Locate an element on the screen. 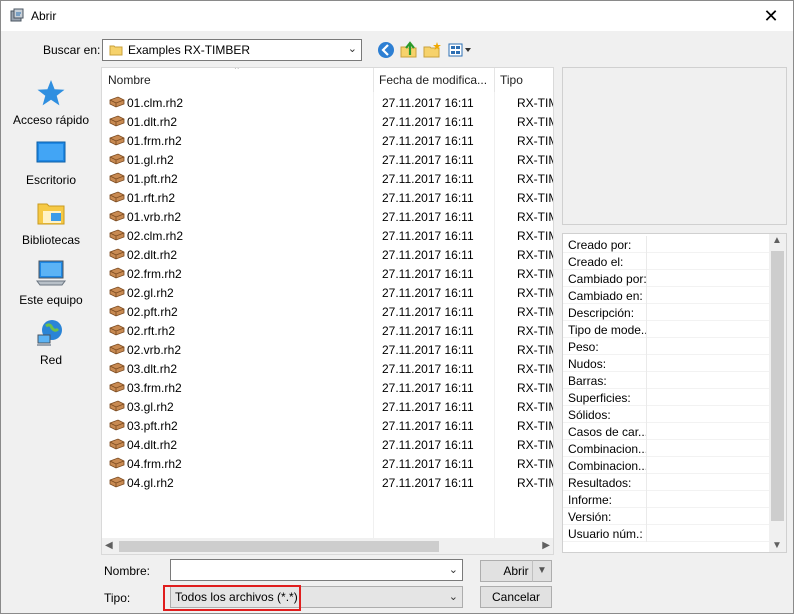 The height and width of the screenshot is (614, 794). place-desktop: Escritorio is located at coordinates (51, 162).